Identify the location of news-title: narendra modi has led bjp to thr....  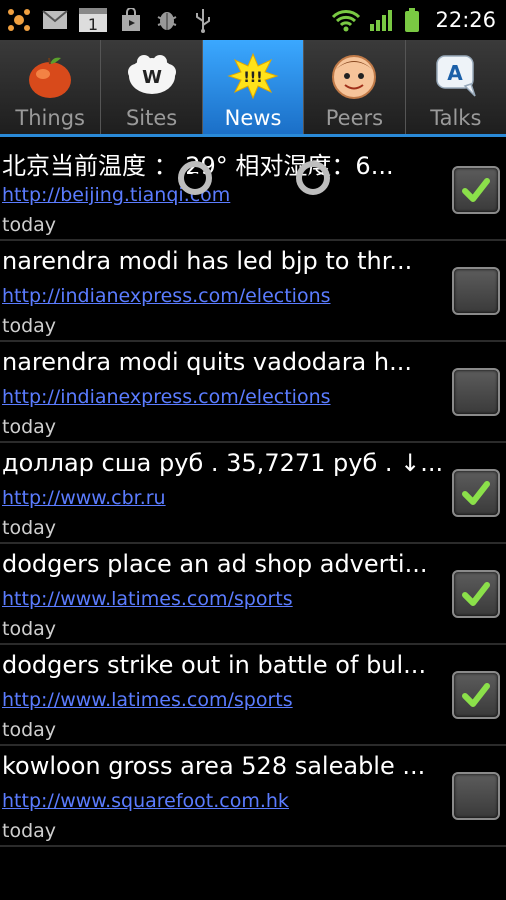
(207, 261).